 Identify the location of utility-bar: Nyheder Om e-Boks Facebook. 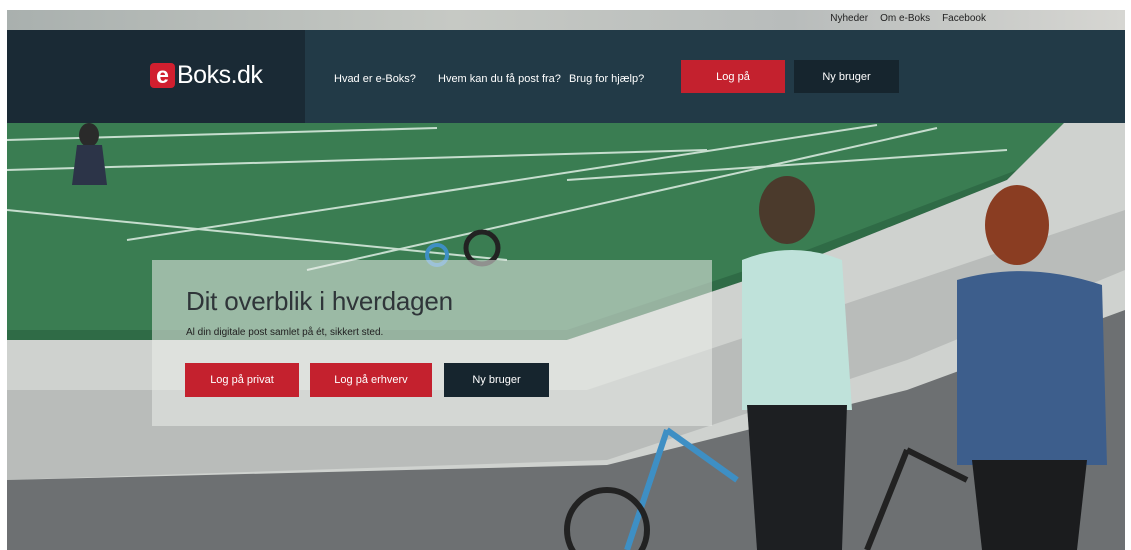
(566, 20).